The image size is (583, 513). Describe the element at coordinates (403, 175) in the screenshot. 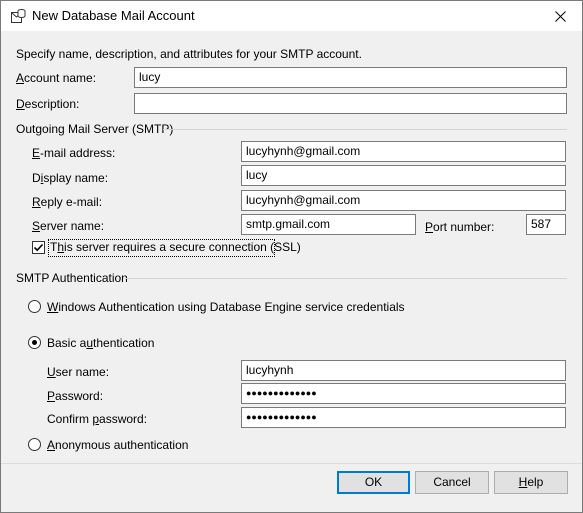

I see `display-name-input: lucy` at that location.